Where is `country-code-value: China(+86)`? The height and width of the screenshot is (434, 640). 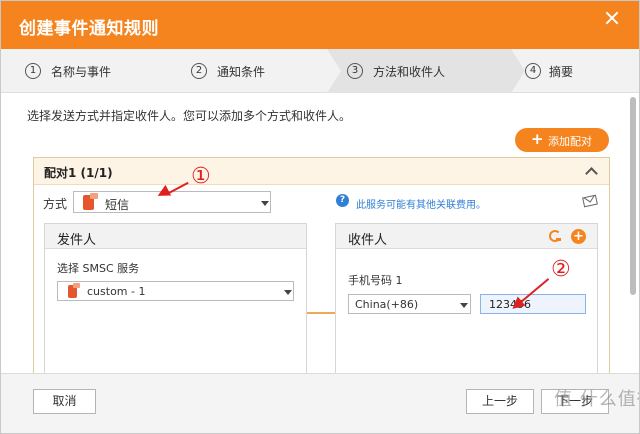 country-code-value: China(+86) is located at coordinates (387, 304).